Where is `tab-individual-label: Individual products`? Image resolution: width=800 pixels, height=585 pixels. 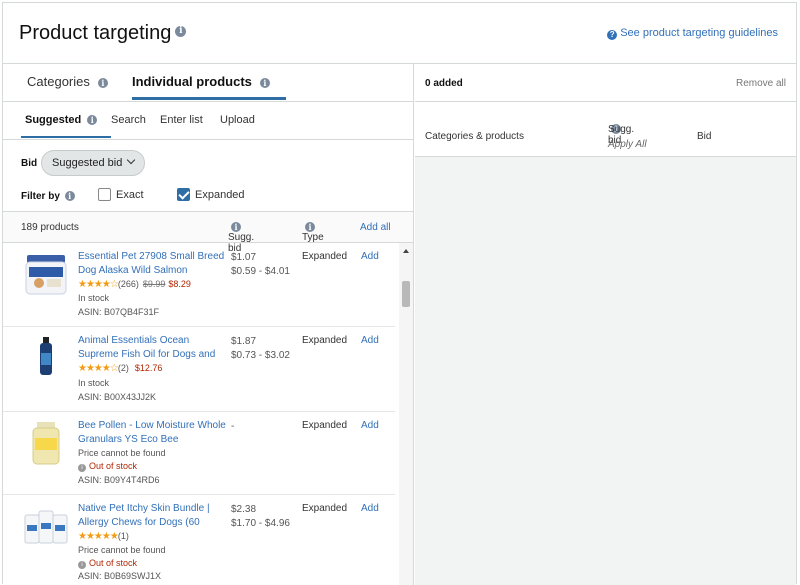 tab-individual-label: Individual products is located at coordinates (192, 81).